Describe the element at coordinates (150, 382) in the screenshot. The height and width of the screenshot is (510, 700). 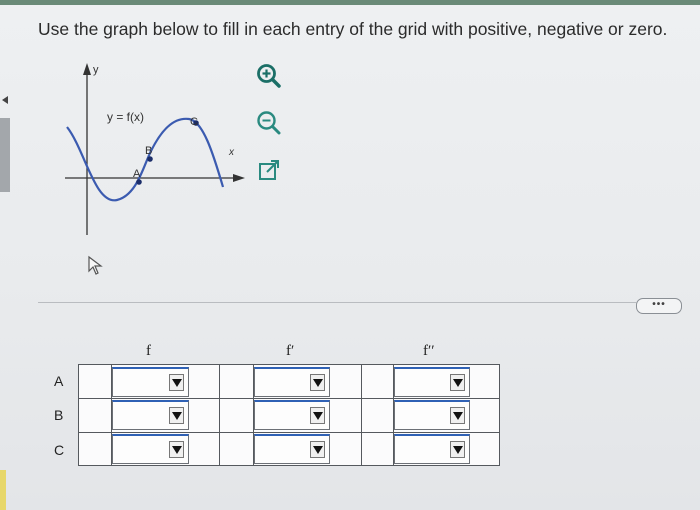
I see `select-a-f` at that location.